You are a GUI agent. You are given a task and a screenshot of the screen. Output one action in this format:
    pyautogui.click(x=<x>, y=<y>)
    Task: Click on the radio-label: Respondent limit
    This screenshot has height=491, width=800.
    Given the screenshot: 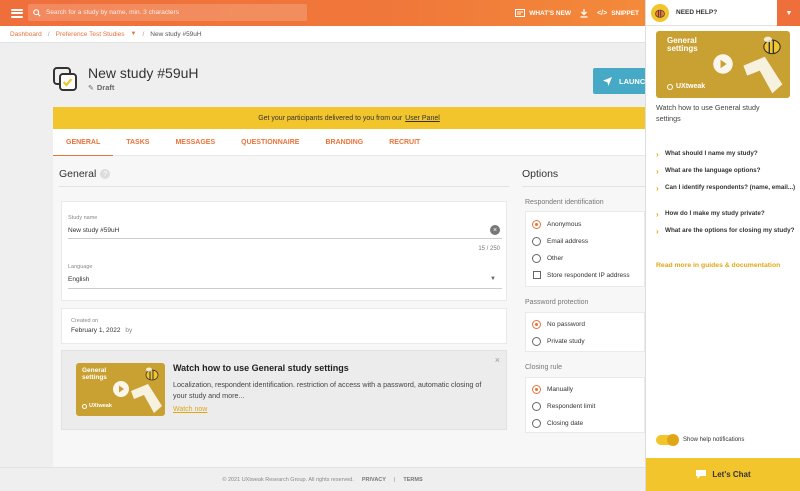 What is the action you would take?
    pyautogui.click(x=571, y=406)
    